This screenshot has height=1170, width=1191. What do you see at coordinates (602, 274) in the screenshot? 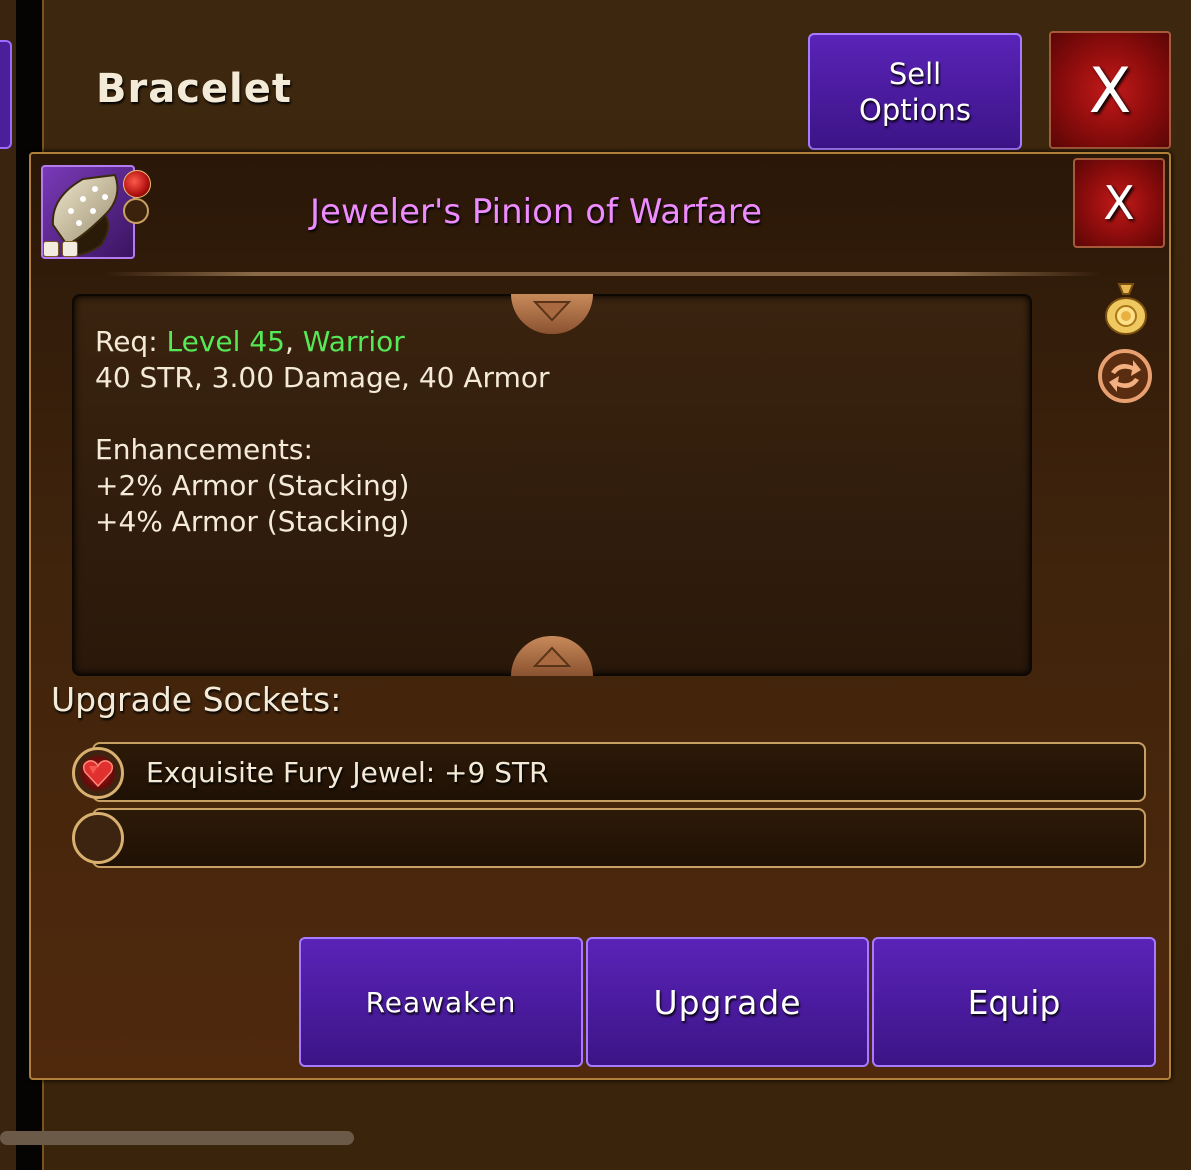
I see `header-divider` at bounding box center [602, 274].